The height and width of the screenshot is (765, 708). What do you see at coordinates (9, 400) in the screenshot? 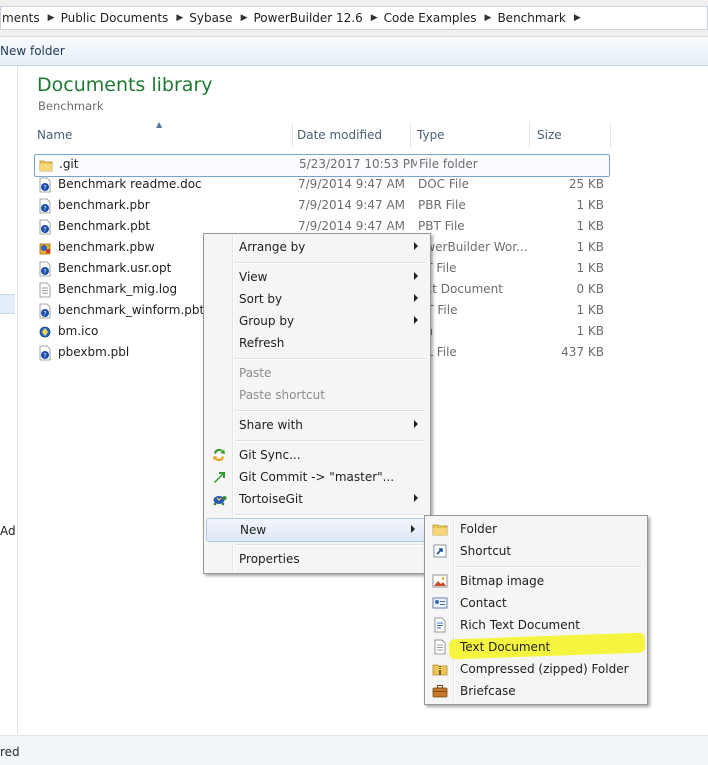
I see `navigation-pane: Ad` at bounding box center [9, 400].